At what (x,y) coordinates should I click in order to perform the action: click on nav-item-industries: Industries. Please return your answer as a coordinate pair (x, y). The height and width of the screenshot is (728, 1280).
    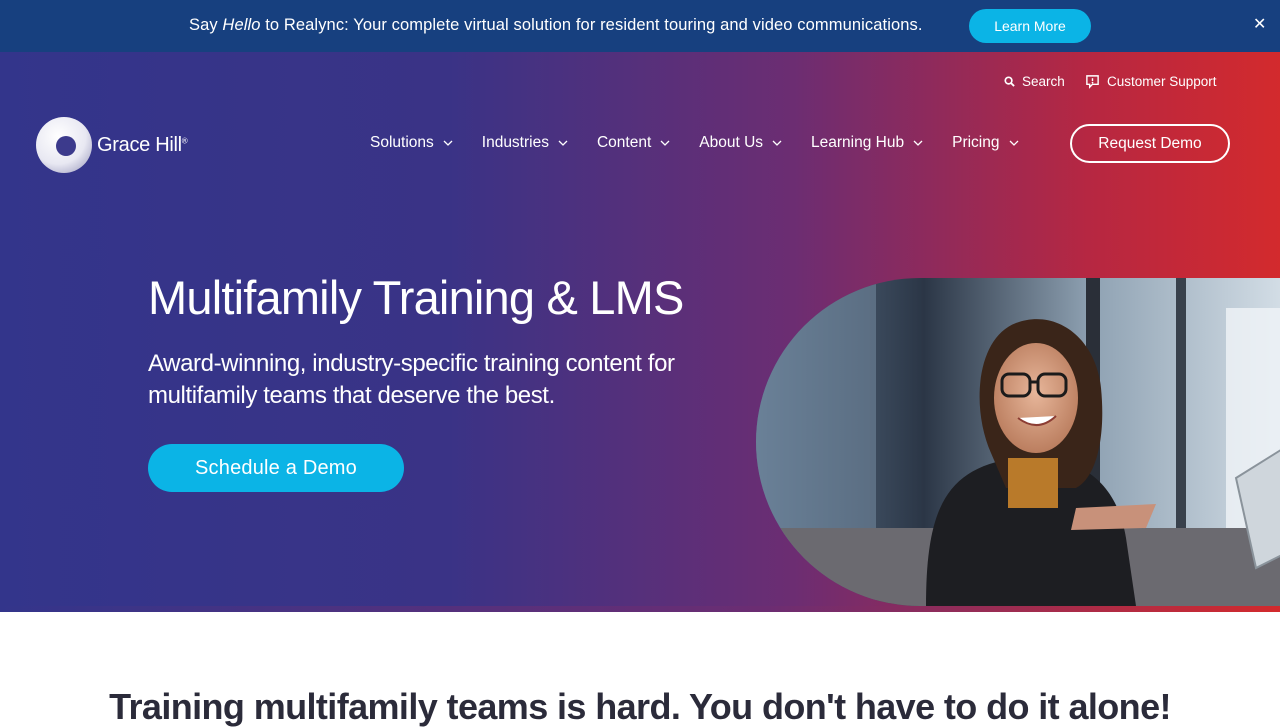
    Looking at the image, I should click on (525, 143).